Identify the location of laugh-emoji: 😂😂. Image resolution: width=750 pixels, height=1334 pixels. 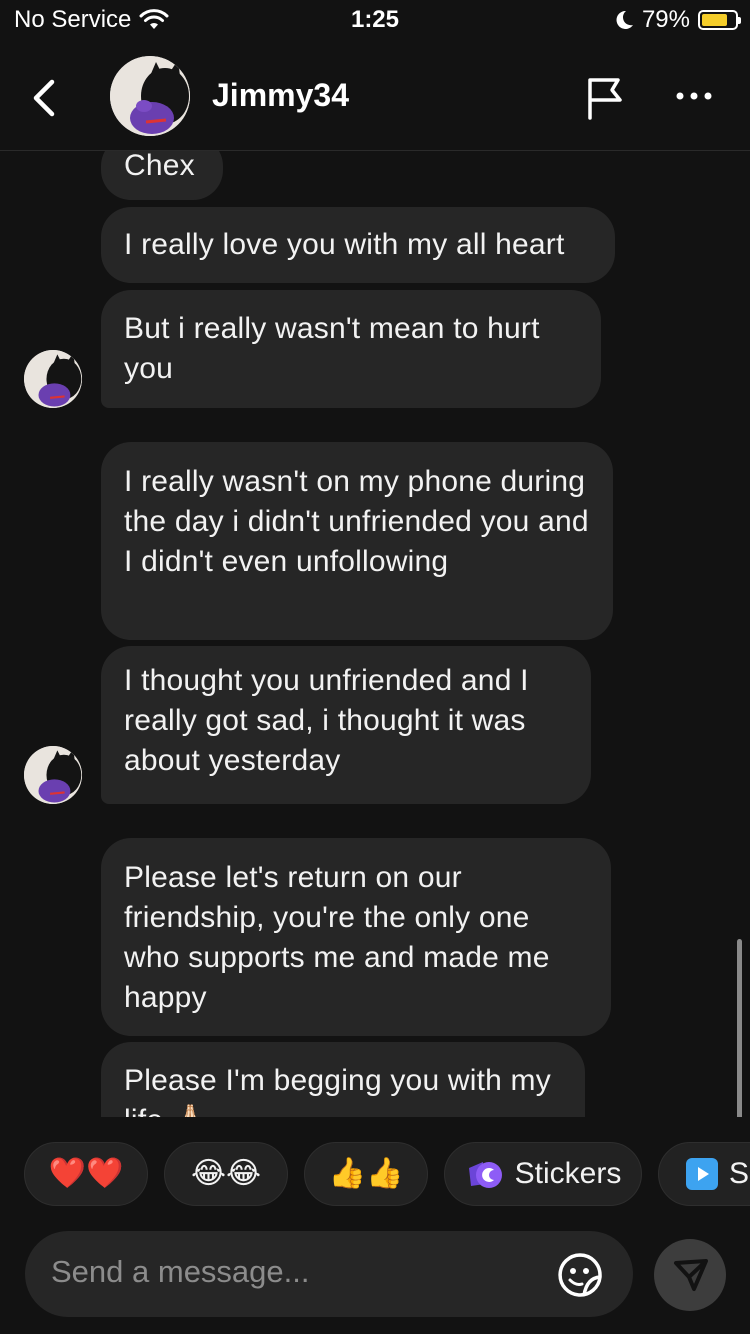
(226, 1173).